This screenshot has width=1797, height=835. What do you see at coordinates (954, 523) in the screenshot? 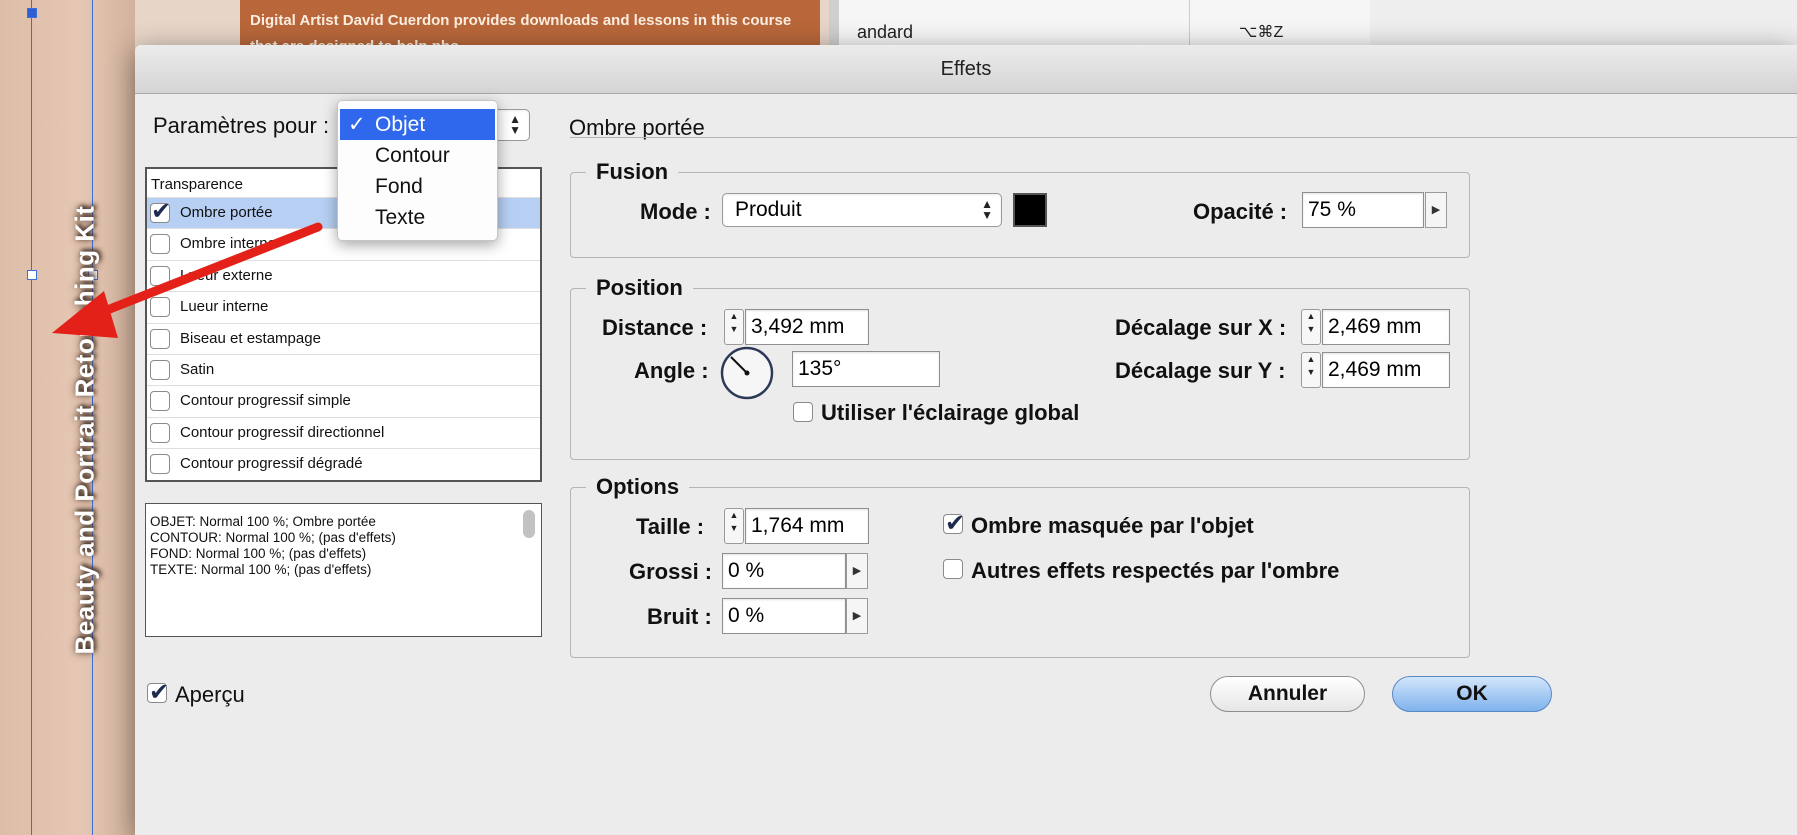
I see `knockout-checkbox` at bounding box center [954, 523].